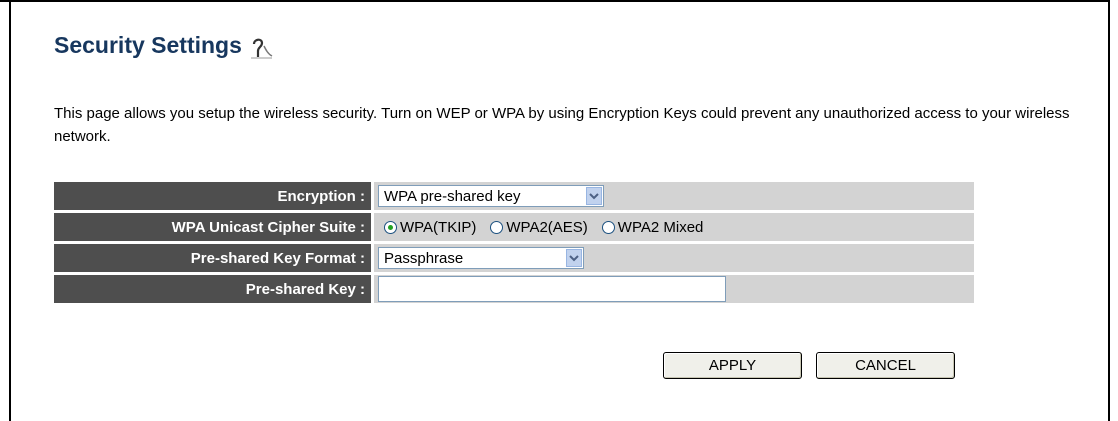 The image size is (1118, 421). Describe the element at coordinates (261, 47) in the screenshot. I see `help-icon` at that location.